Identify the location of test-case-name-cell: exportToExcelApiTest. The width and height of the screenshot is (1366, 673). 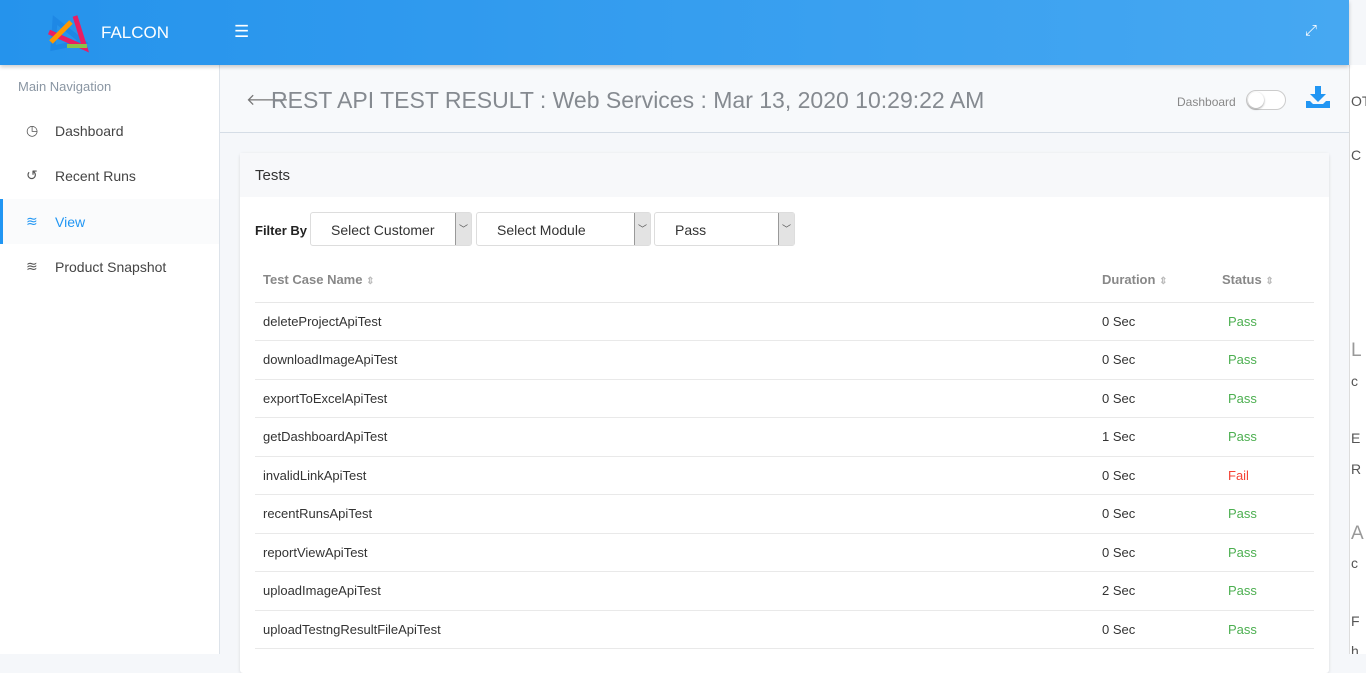
(674, 398).